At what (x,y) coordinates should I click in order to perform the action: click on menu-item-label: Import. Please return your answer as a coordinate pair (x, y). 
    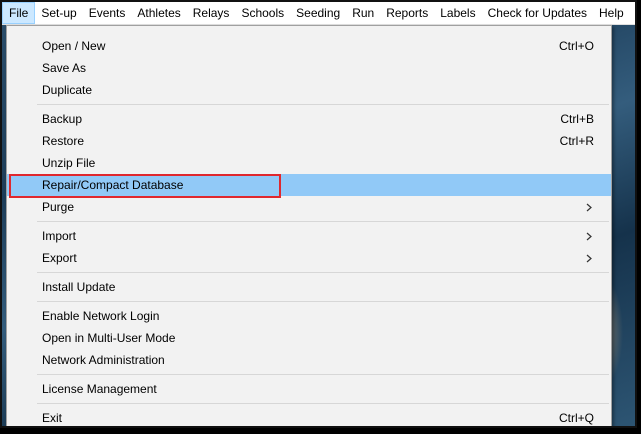
    Looking at the image, I should click on (59, 236).